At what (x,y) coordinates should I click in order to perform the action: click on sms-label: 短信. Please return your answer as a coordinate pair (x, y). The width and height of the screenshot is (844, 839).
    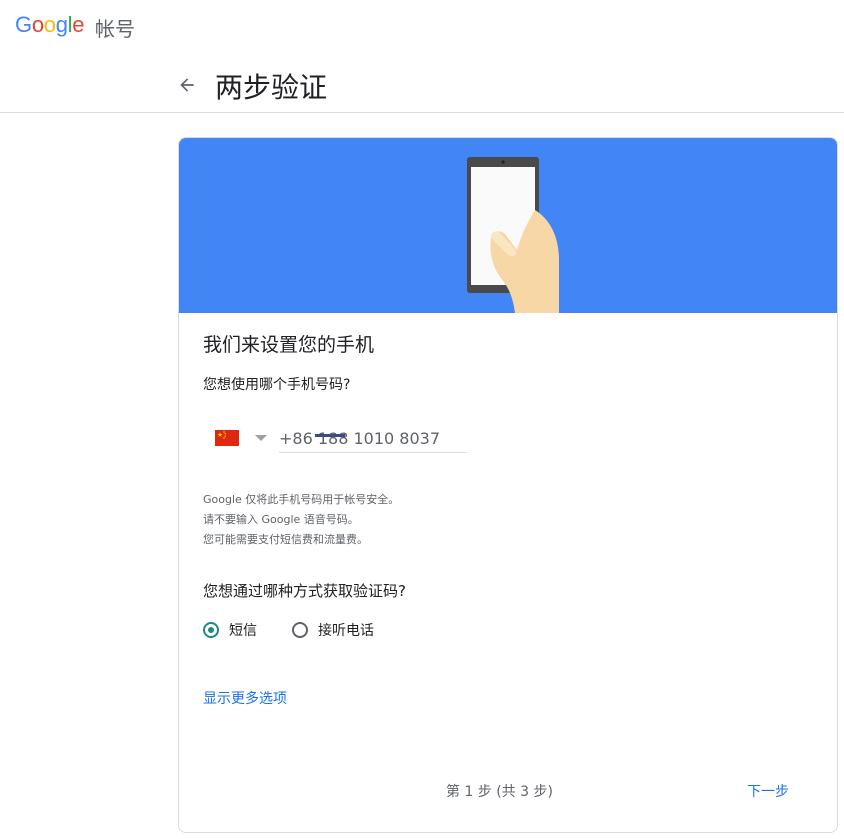
    Looking at the image, I should click on (243, 631).